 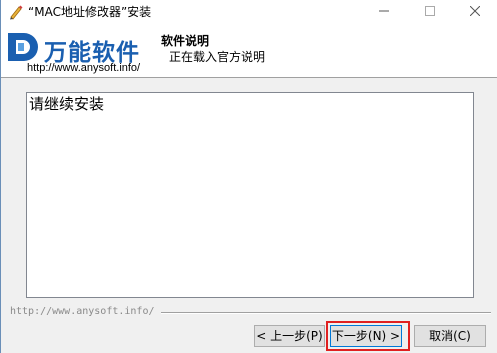 I want to click on minimize-icon, so click(x=384, y=12).